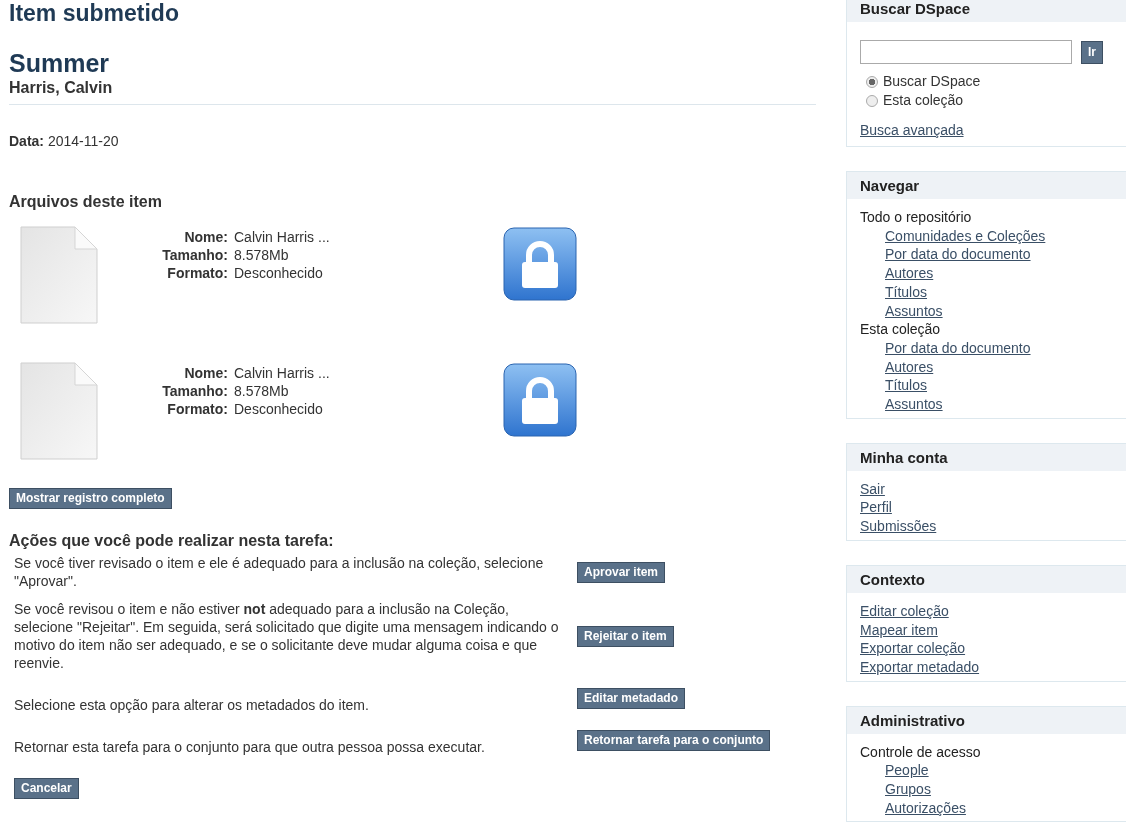 The height and width of the screenshot is (839, 1126). I want to click on action-button: Rejeitar o item, so click(625, 636).